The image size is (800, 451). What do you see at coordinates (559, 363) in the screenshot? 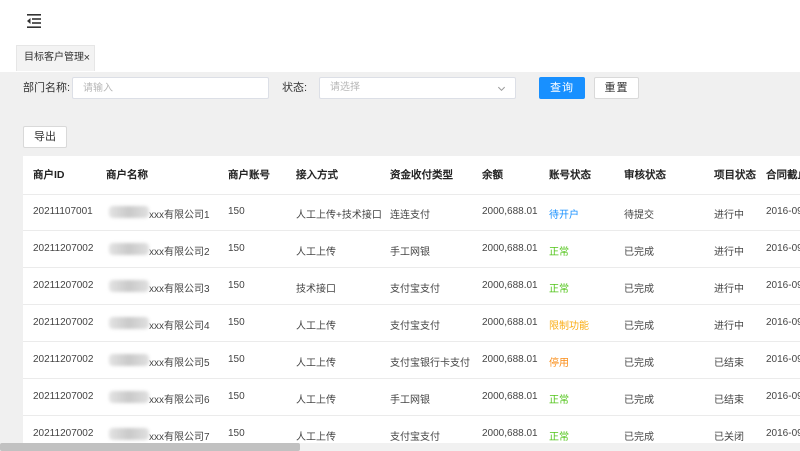
I see `cell-account-status: 停用` at bounding box center [559, 363].